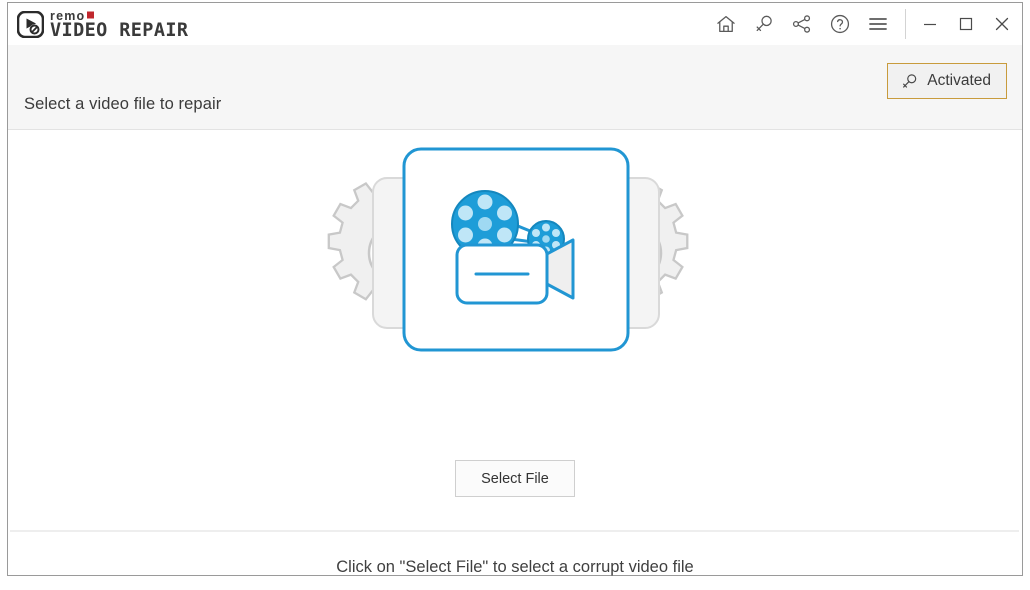  I want to click on footer-divider, so click(514, 531).